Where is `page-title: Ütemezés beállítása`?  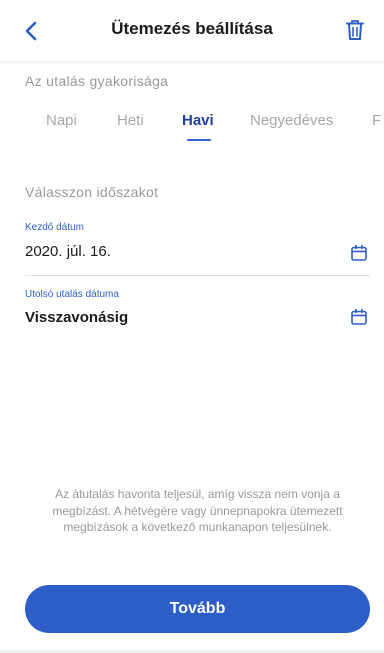 page-title: Ütemezés beállítása is located at coordinates (192, 28).